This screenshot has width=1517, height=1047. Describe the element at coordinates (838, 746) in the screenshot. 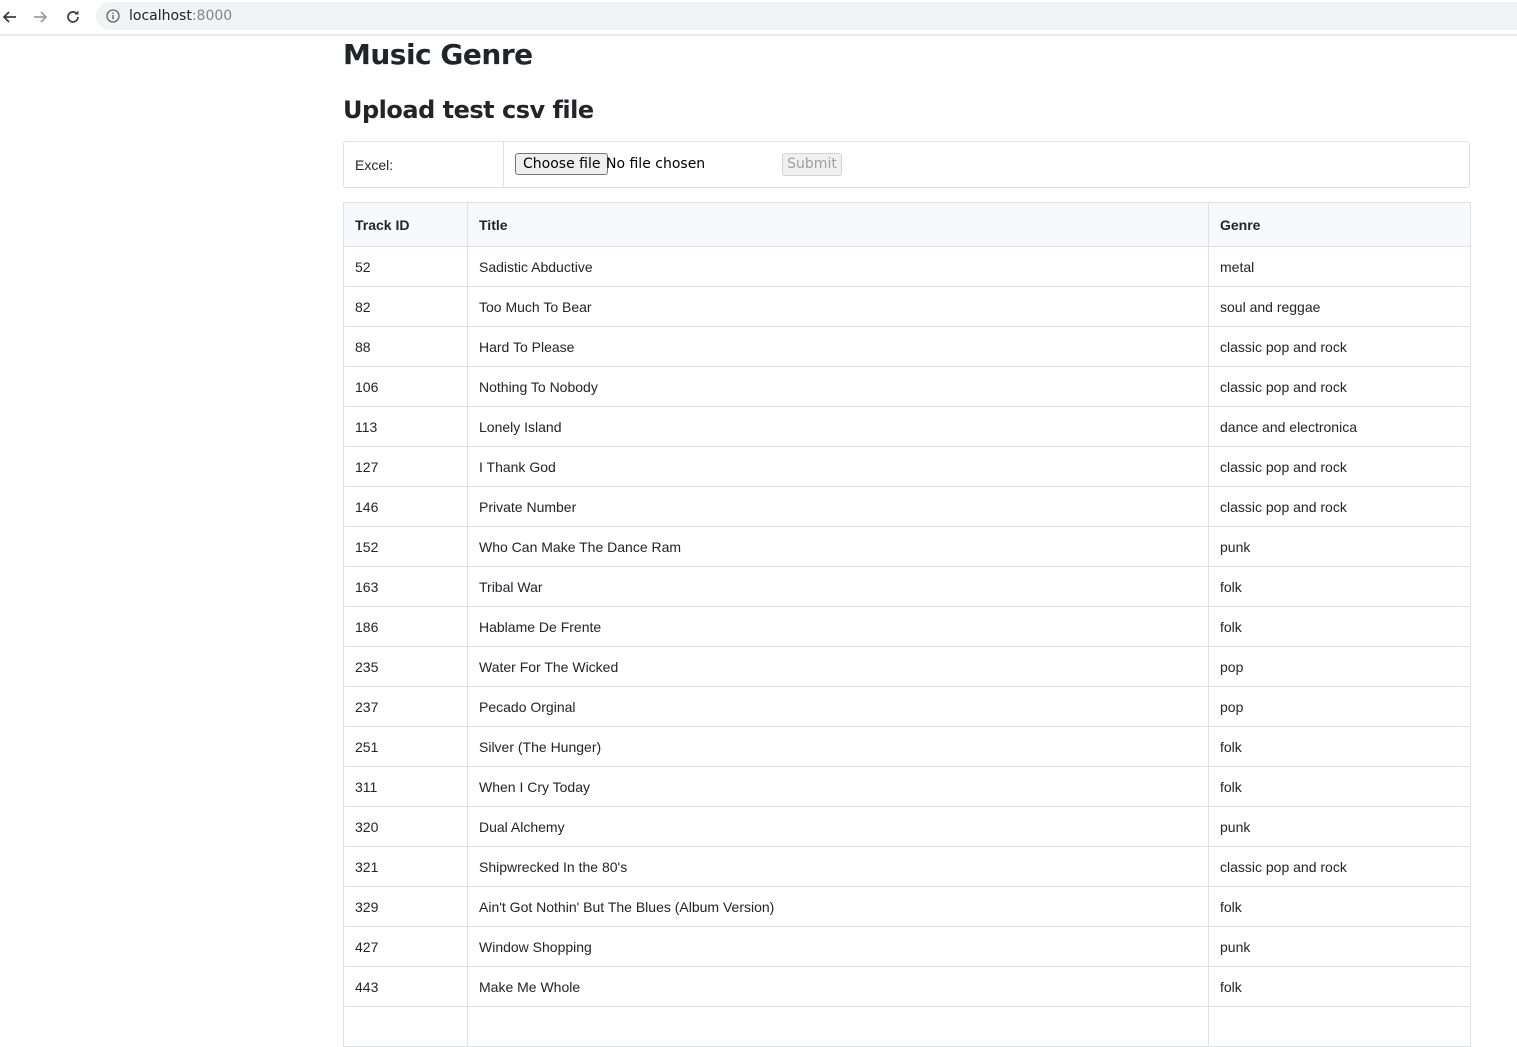

I see `cell-title: Silver (The Hunger)` at that location.